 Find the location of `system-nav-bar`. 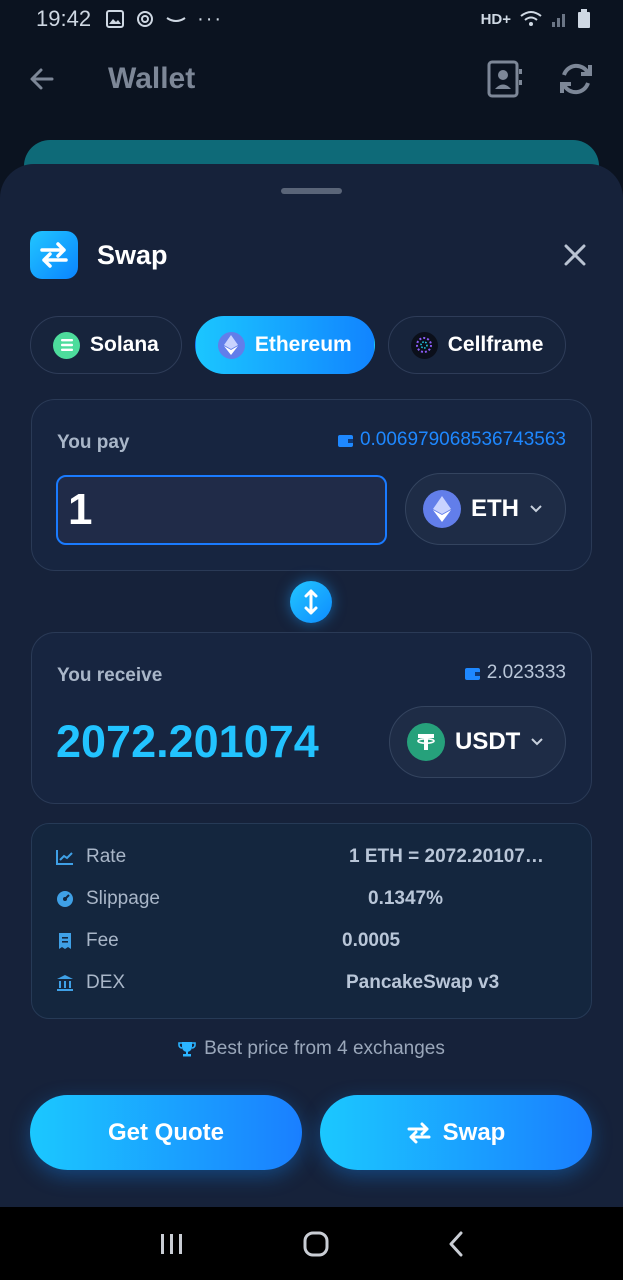

system-nav-bar is located at coordinates (311, 1243).